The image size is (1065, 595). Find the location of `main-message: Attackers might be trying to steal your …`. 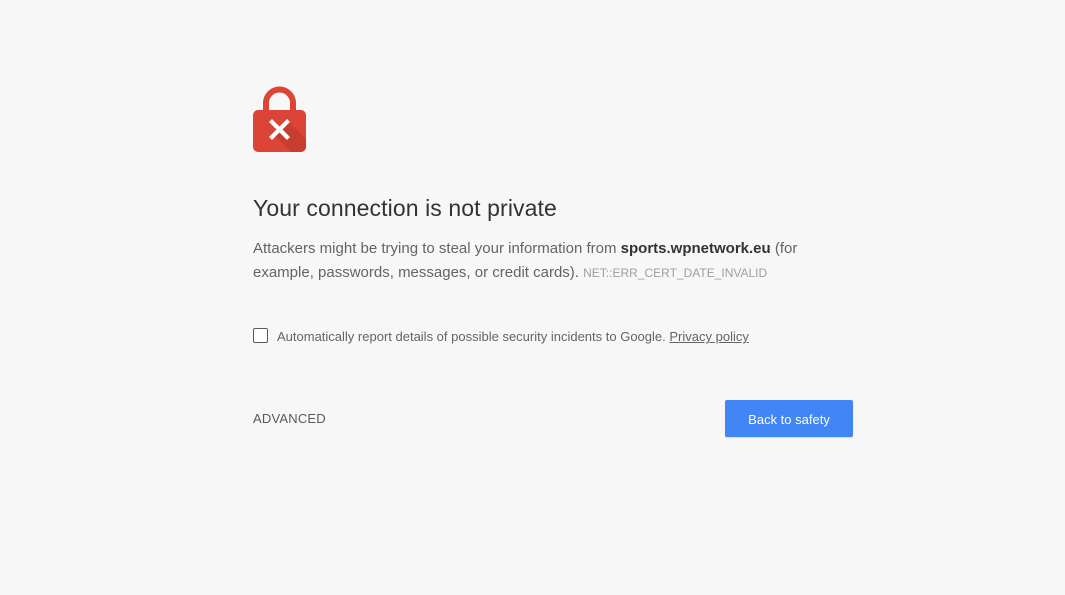

main-message: Attackers might be trying to steal your … is located at coordinates (553, 261).